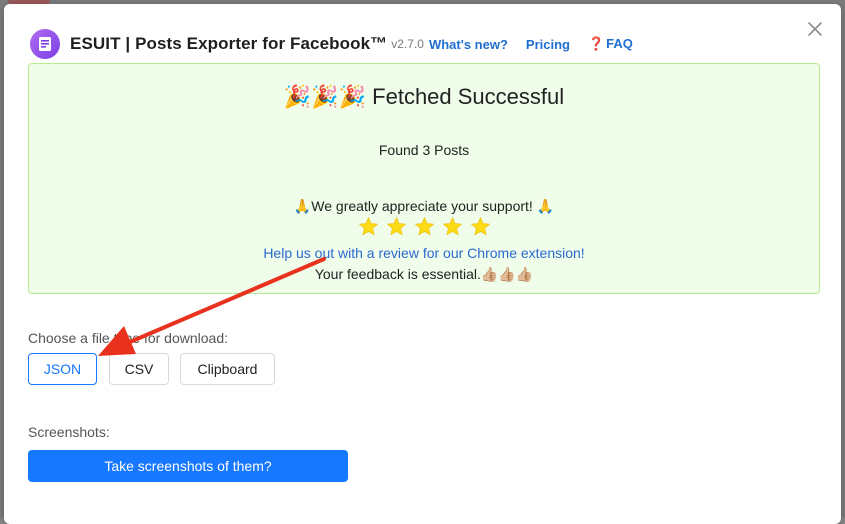 The image size is (845, 524). What do you see at coordinates (128, 338) in the screenshot?
I see `download-type-label: Choose a file type for download:` at bounding box center [128, 338].